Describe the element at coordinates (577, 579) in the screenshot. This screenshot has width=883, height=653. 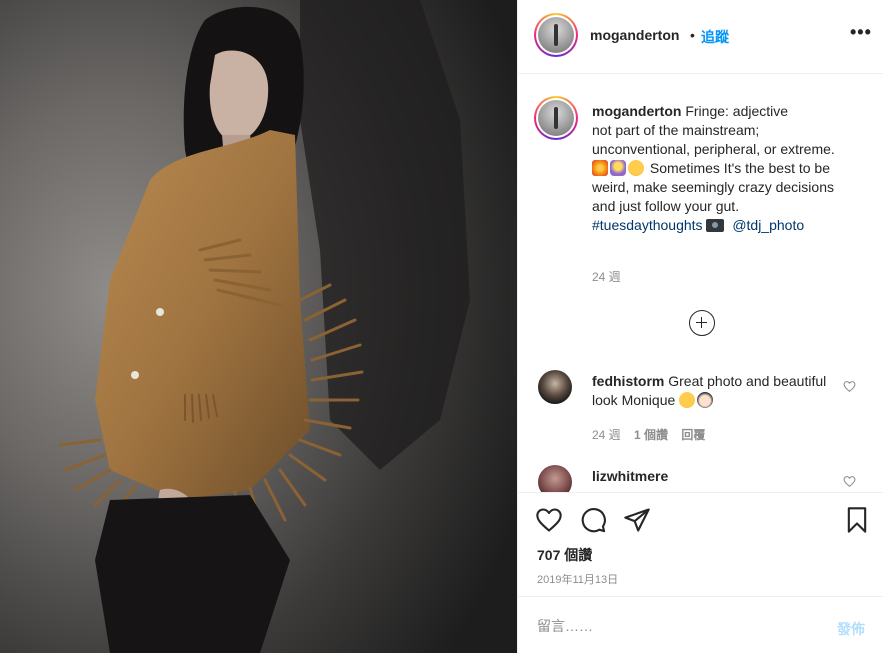
I see `post-date: 2019年11月13日` at that location.